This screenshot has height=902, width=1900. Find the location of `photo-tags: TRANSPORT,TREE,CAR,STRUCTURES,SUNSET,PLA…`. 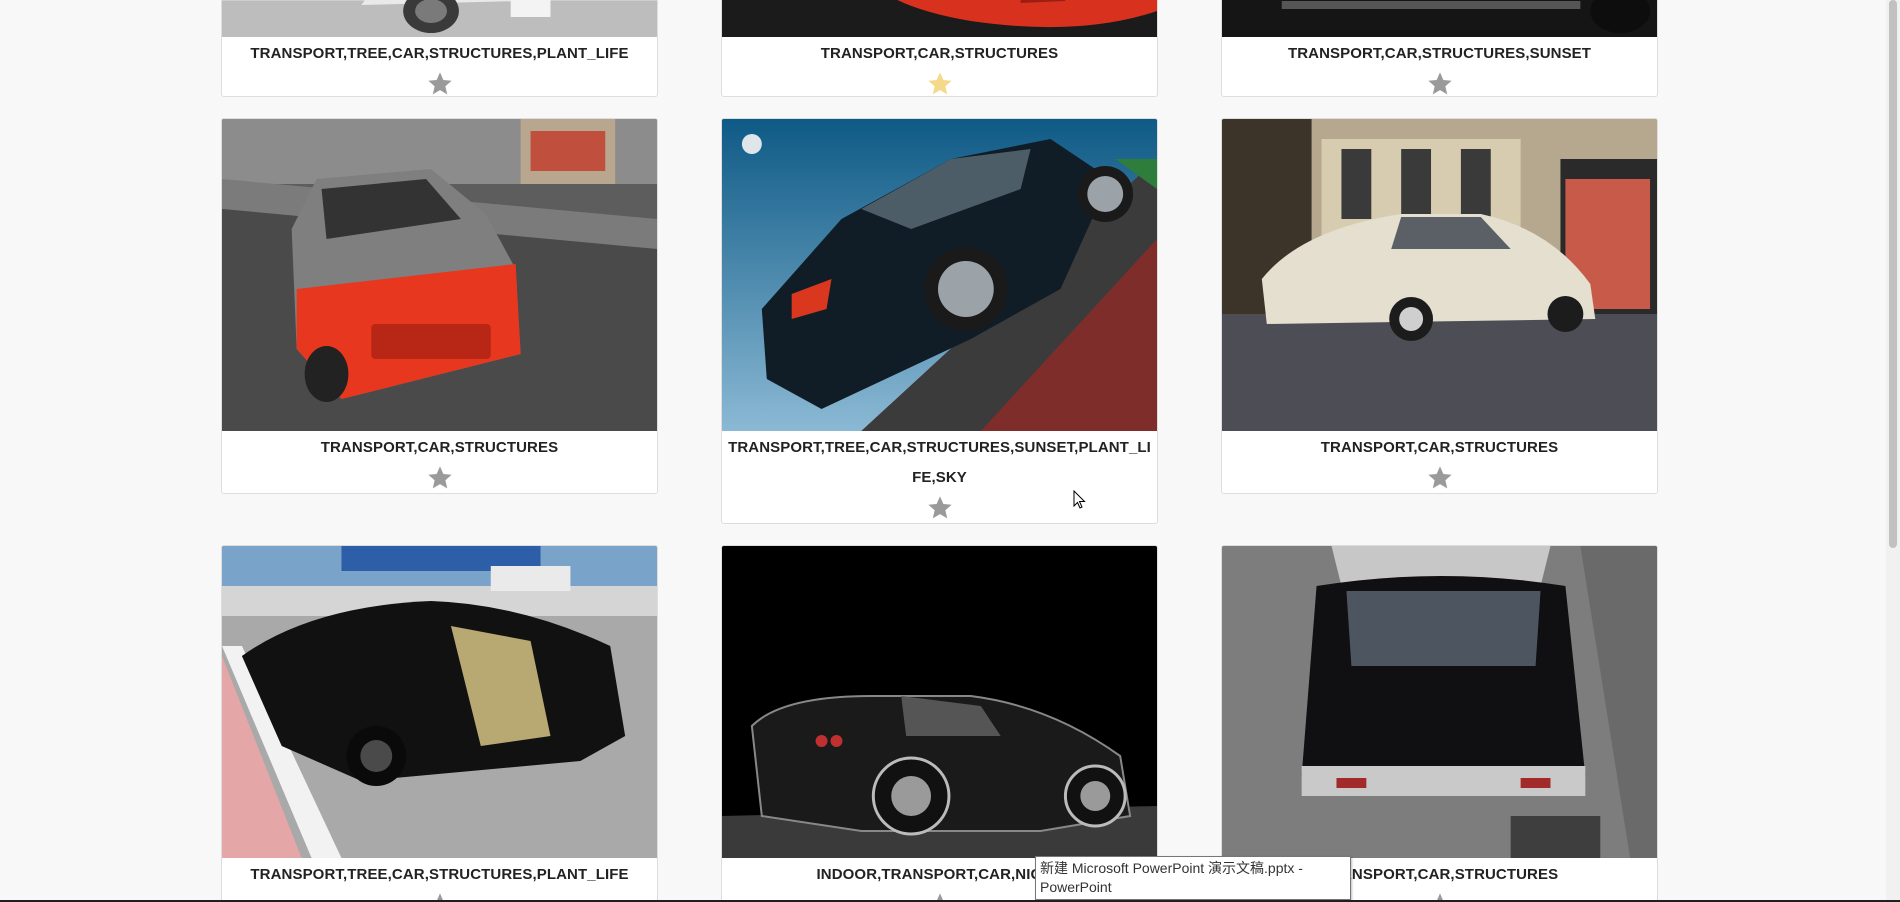

photo-tags: TRANSPORT,TREE,CAR,STRUCTURES,SUNSET,PLA… is located at coordinates (939, 462).